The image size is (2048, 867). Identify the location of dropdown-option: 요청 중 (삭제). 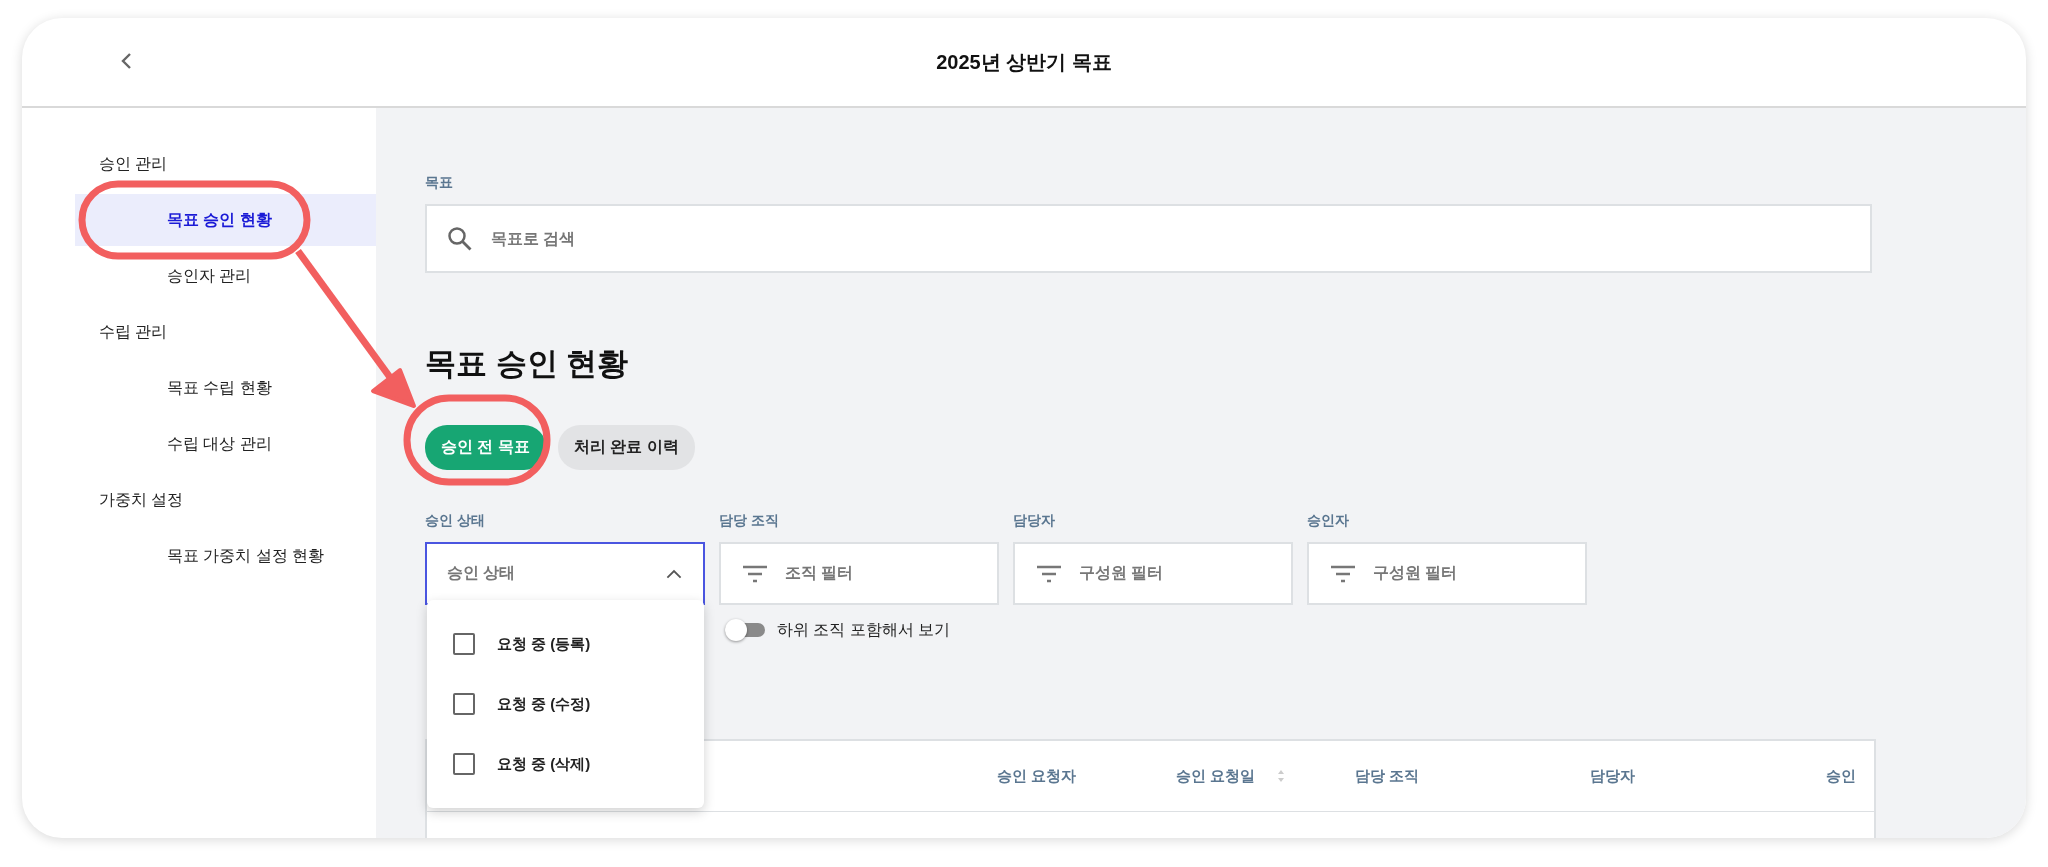
(565, 764).